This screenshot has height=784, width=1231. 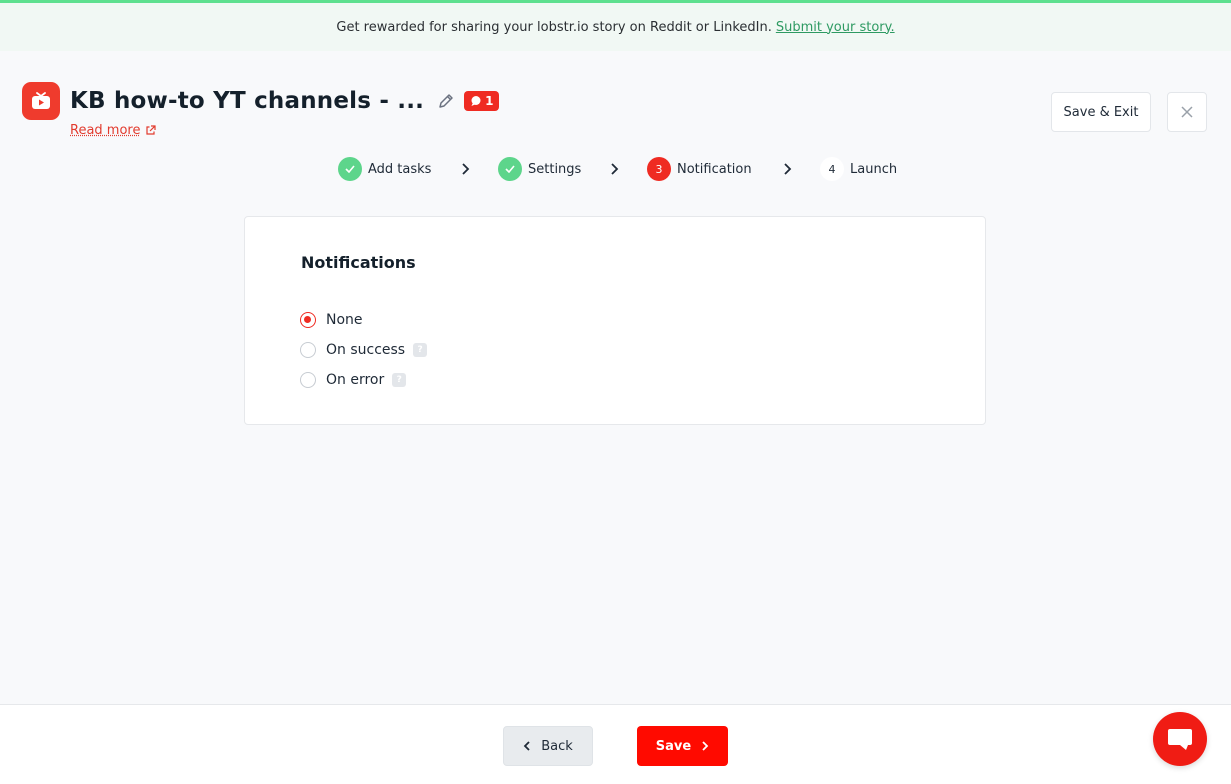 I want to click on chat-widget-button, so click(x=1180, y=739).